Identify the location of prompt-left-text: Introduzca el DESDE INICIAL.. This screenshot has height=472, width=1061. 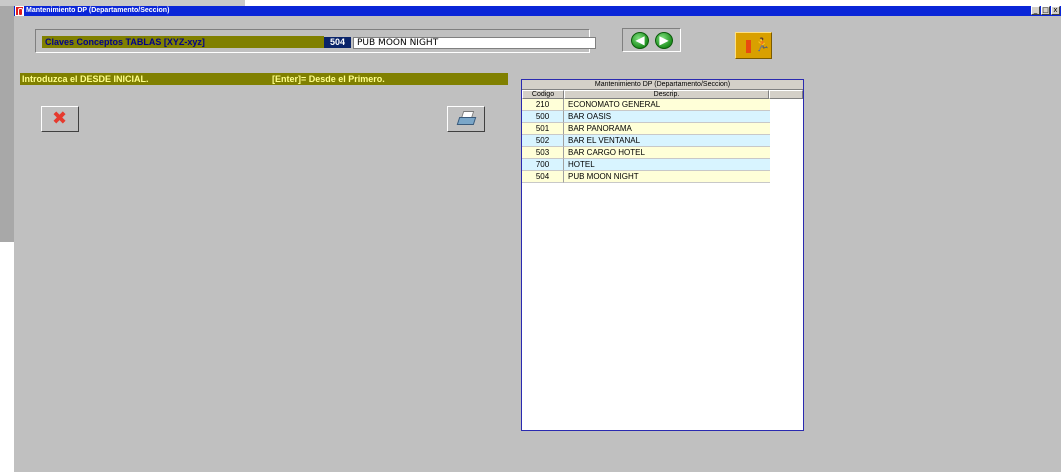
(85, 79).